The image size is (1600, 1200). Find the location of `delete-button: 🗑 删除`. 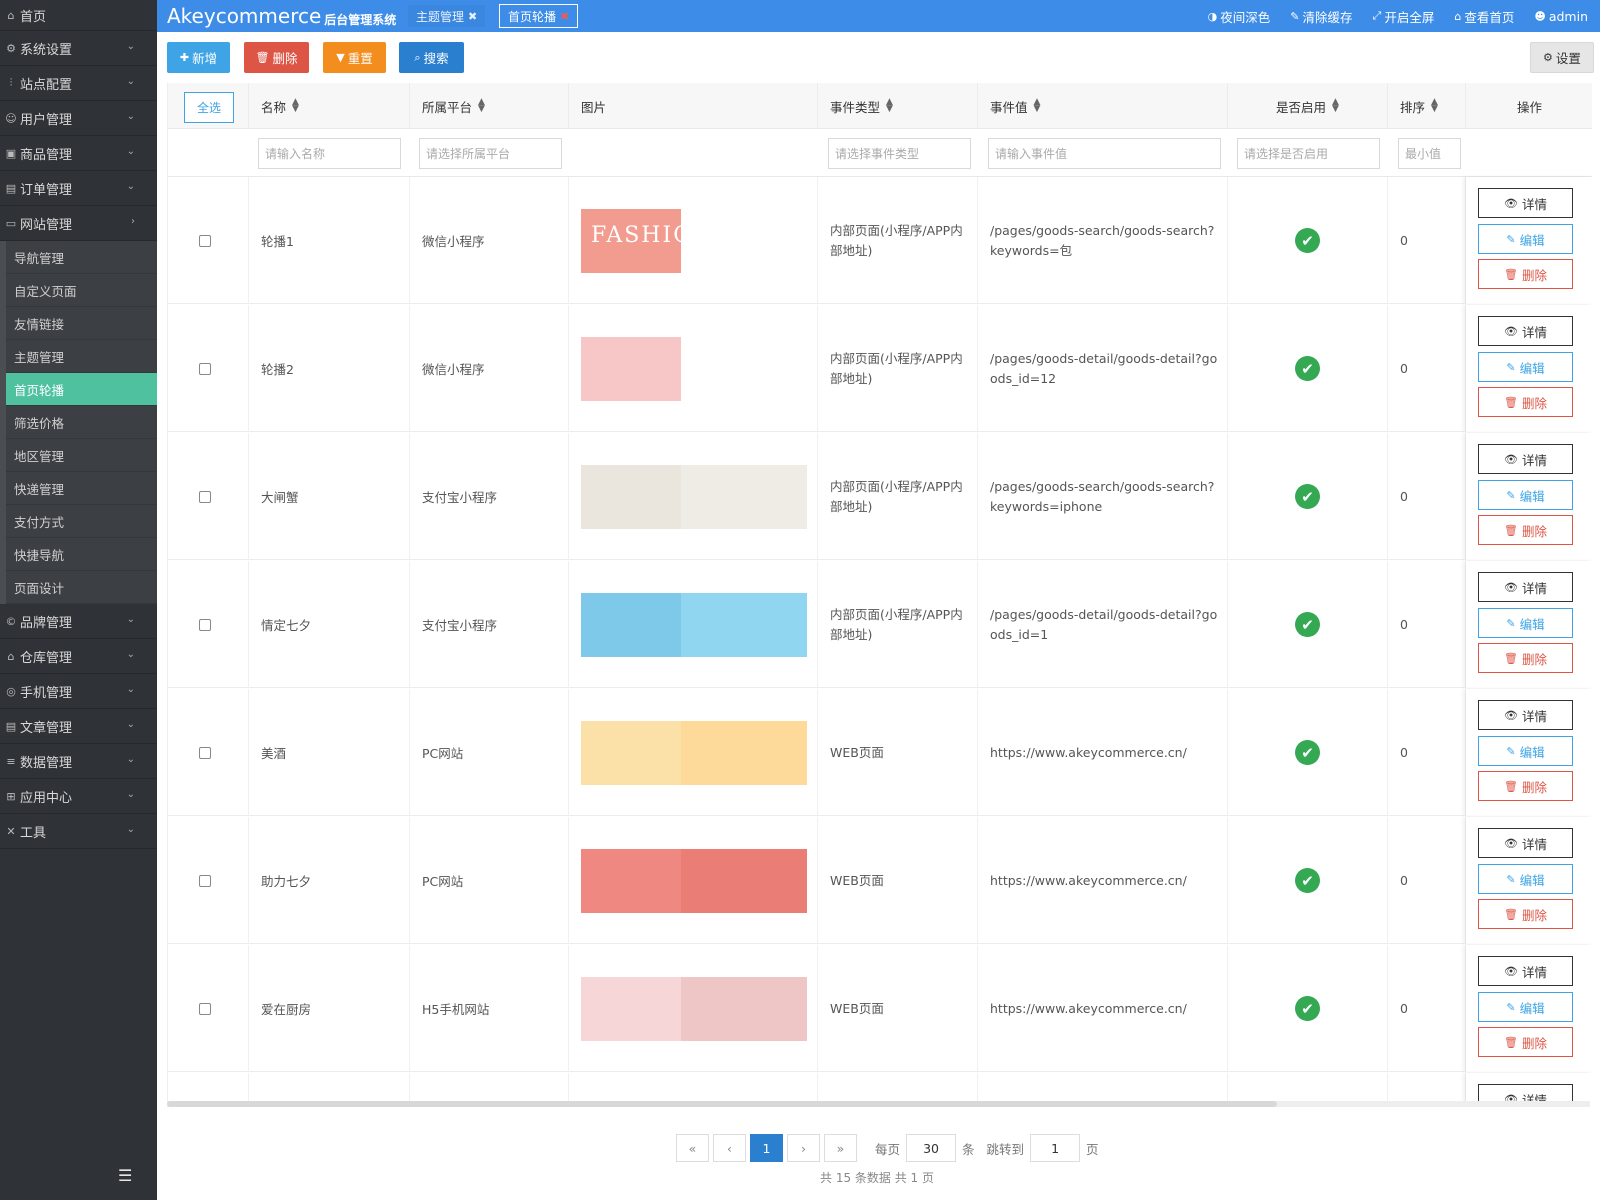

delete-button: 🗑 删除 is located at coordinates (276, 57).